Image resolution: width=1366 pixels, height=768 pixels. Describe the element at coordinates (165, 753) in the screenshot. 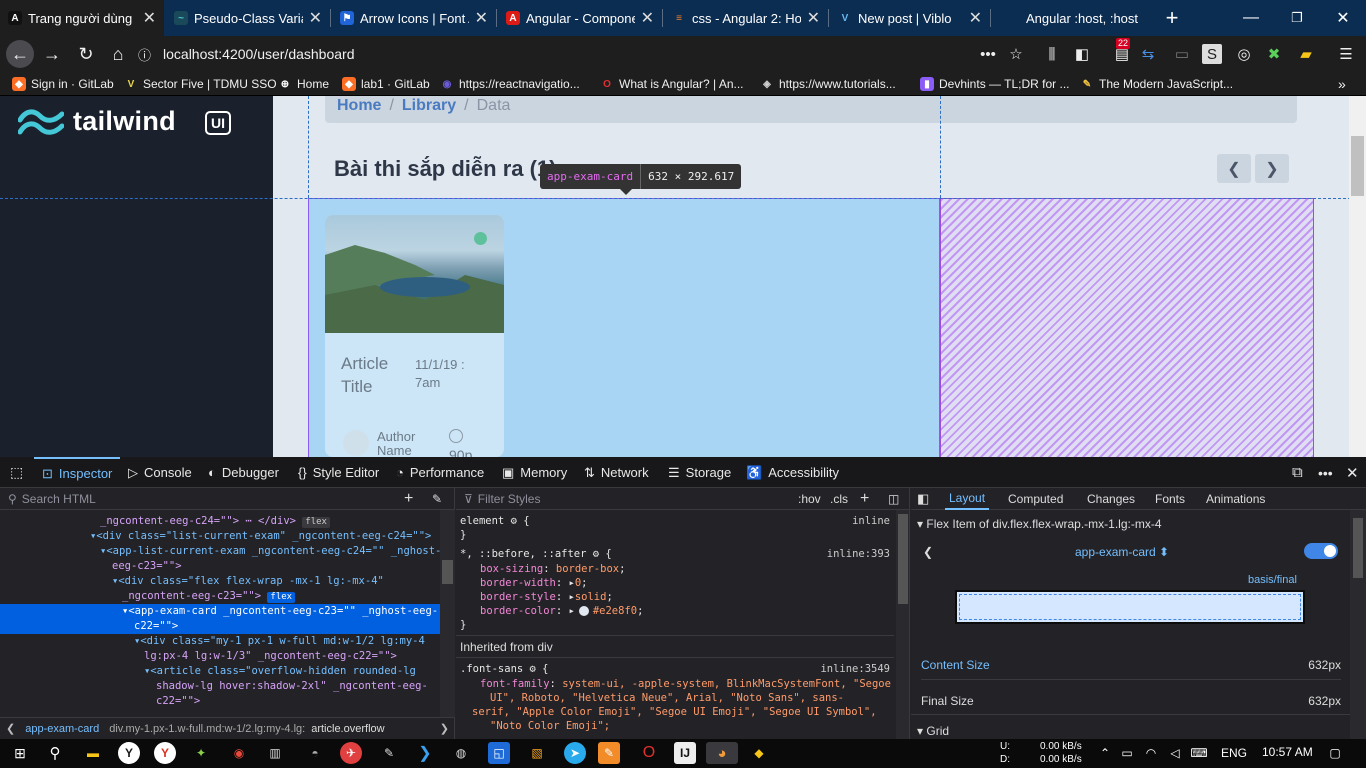

I see `yandex-browser-icon: Y` at that location.